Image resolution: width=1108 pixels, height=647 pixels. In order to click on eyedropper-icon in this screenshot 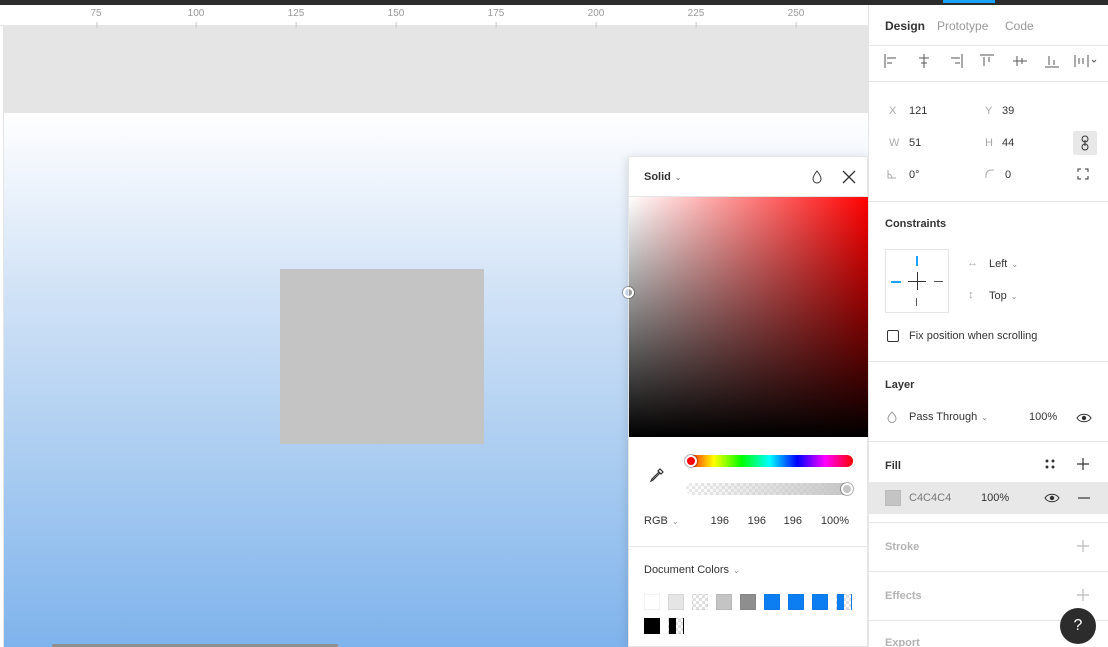, I will do `click(657, 475)`.